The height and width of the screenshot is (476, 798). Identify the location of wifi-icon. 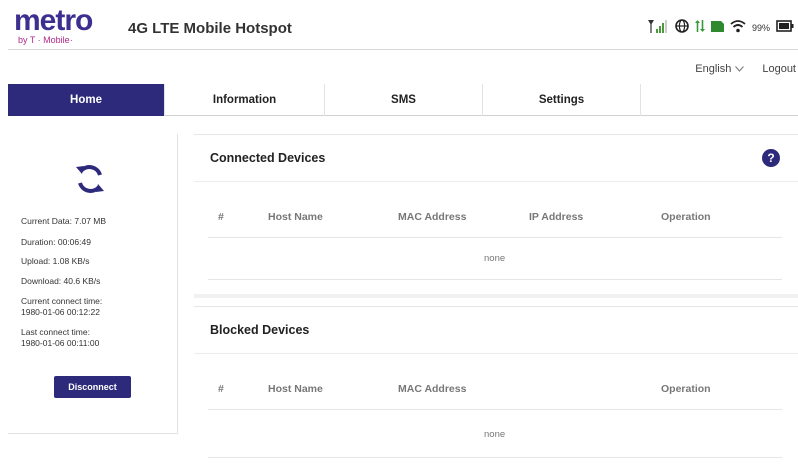
(738, 28).